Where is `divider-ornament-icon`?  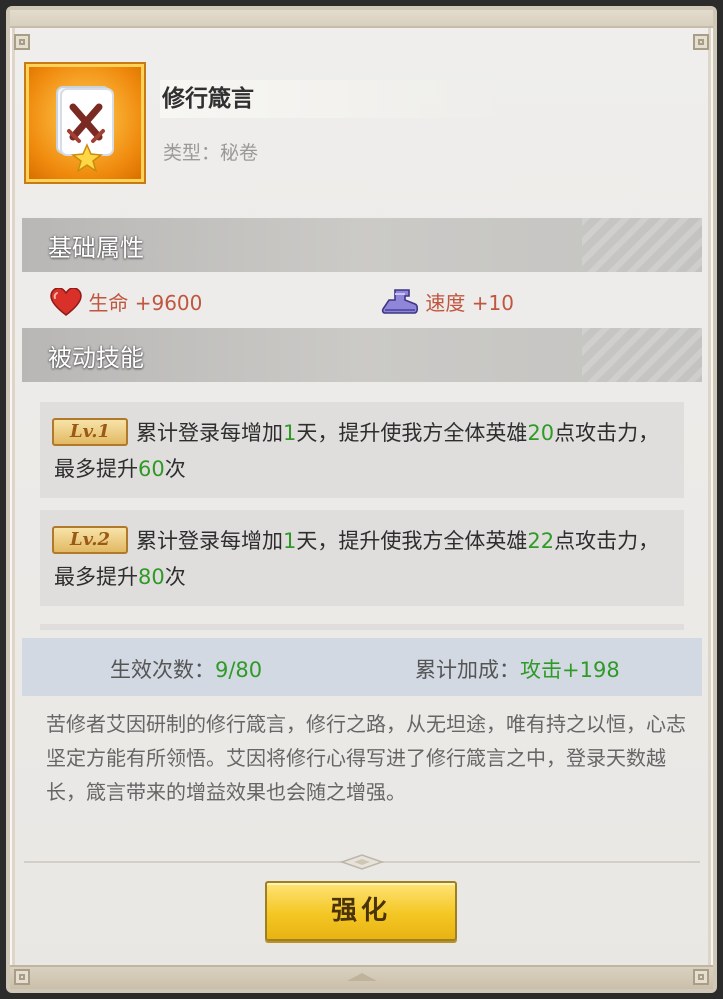
divider-ornament-icon is located at coordinates (361, 862).